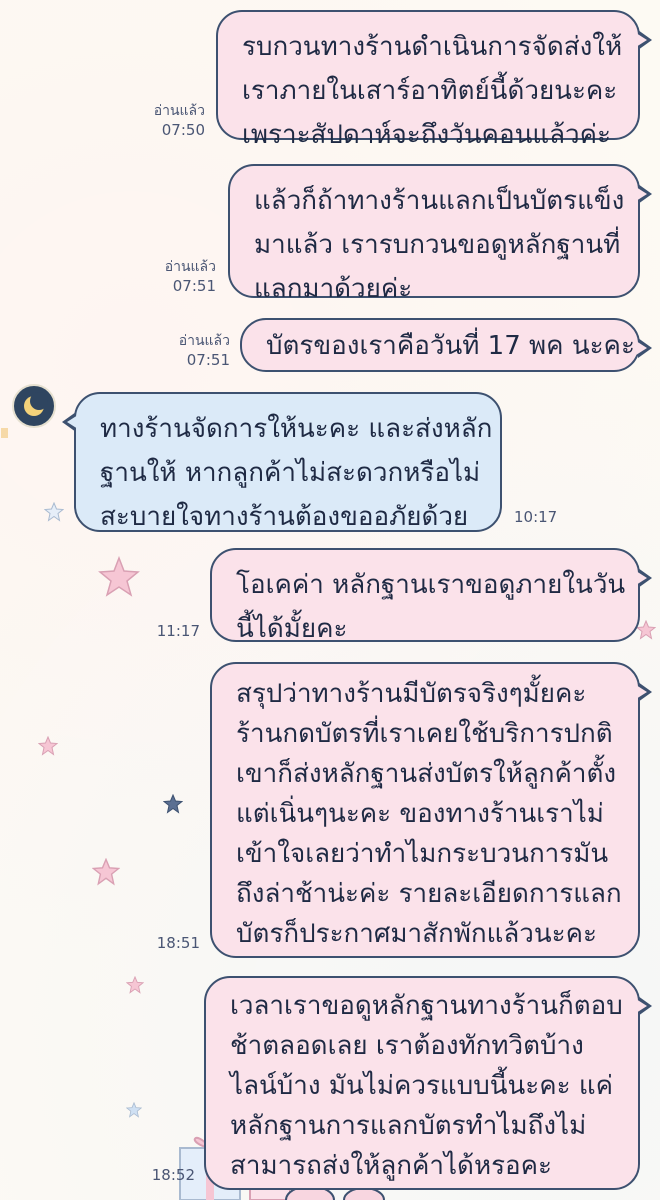  I want to click on crescent-moon-icon, so click(36, 404).